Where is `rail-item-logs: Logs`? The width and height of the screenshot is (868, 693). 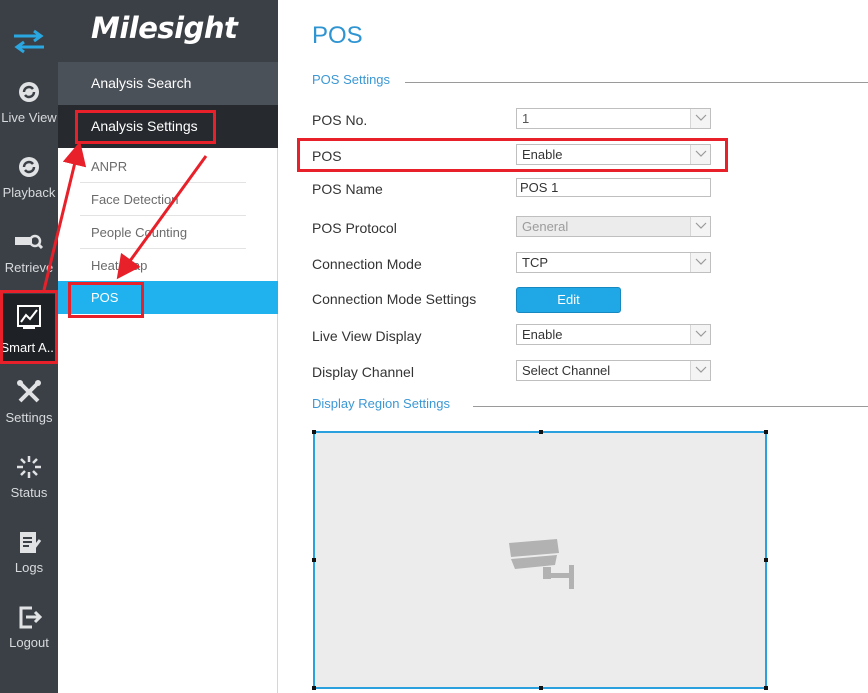
rail-item-logs: Logs is located at coordinates (29, 563).